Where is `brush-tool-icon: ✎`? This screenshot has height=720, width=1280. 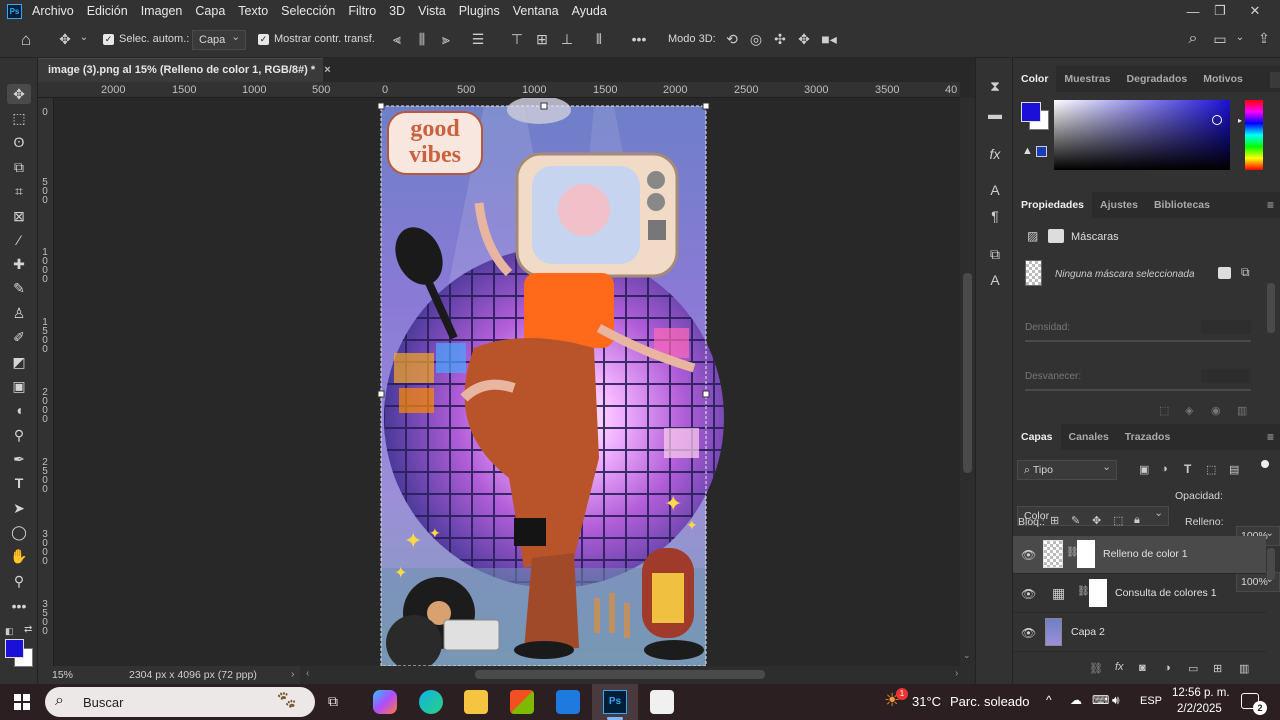
brush-tool-icon: ✎ is located at coordinates (19, 288).